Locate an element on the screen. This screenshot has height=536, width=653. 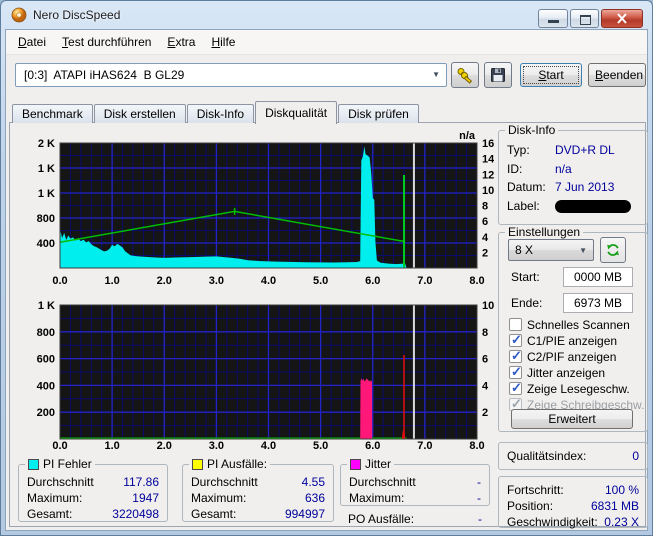
disk-info-row: ID: n/a is located at coordinates (573, 169).